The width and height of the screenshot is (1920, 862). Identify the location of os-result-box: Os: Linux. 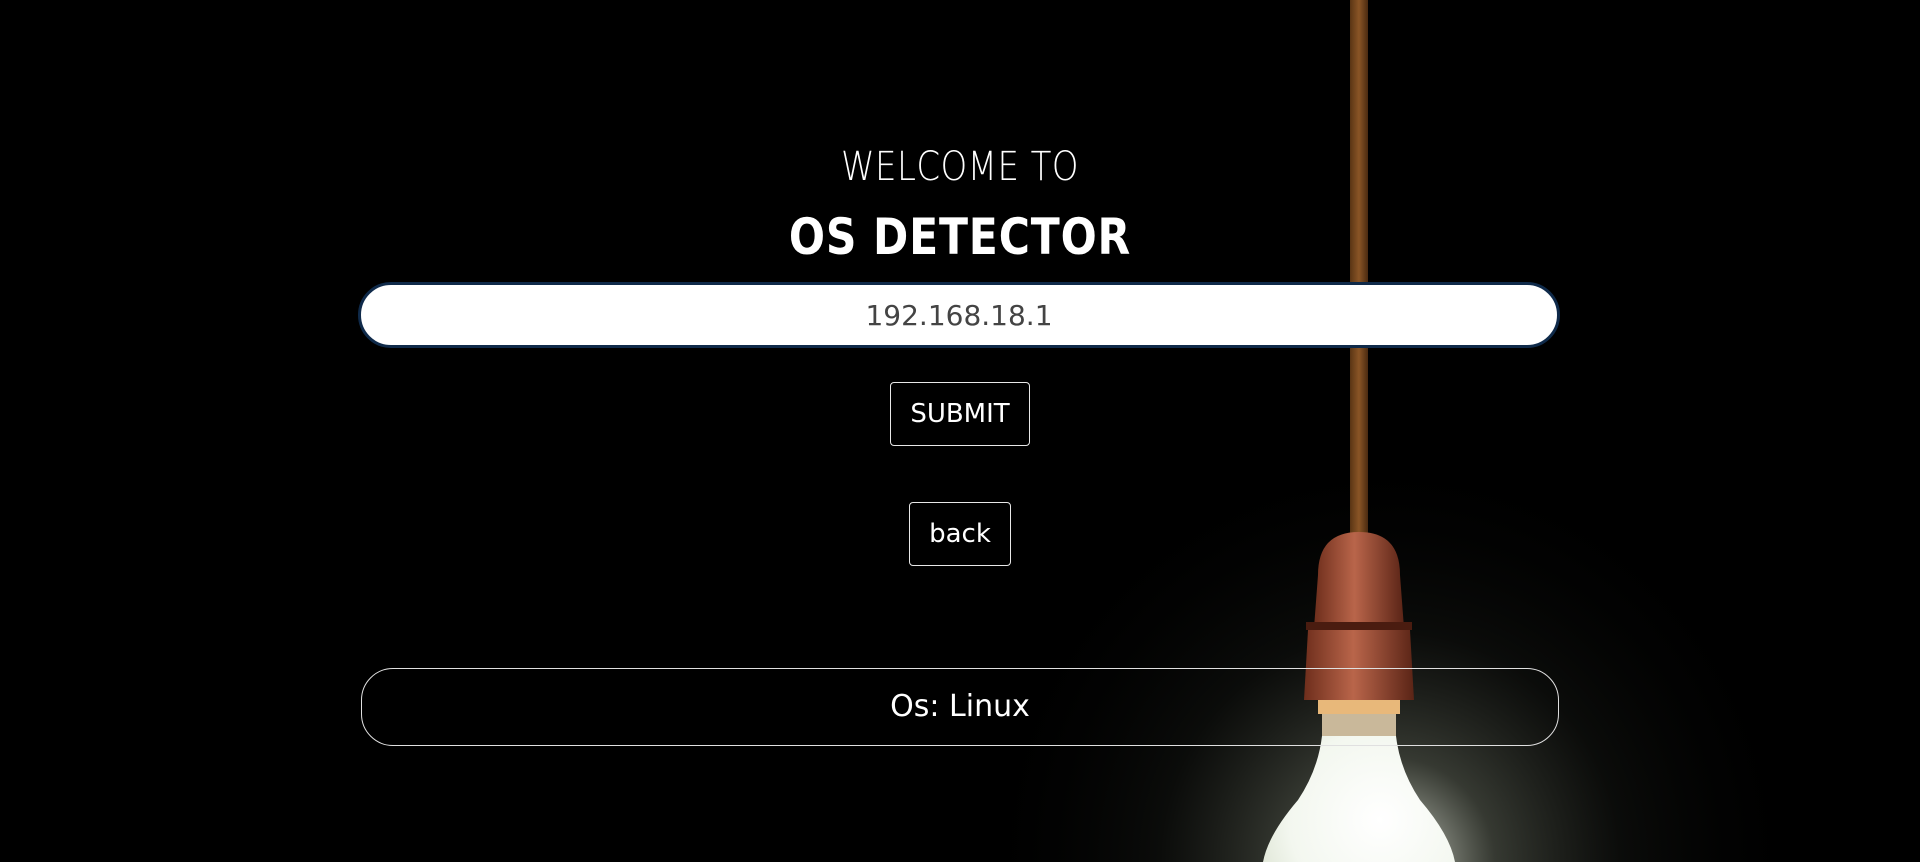
(960, 707).